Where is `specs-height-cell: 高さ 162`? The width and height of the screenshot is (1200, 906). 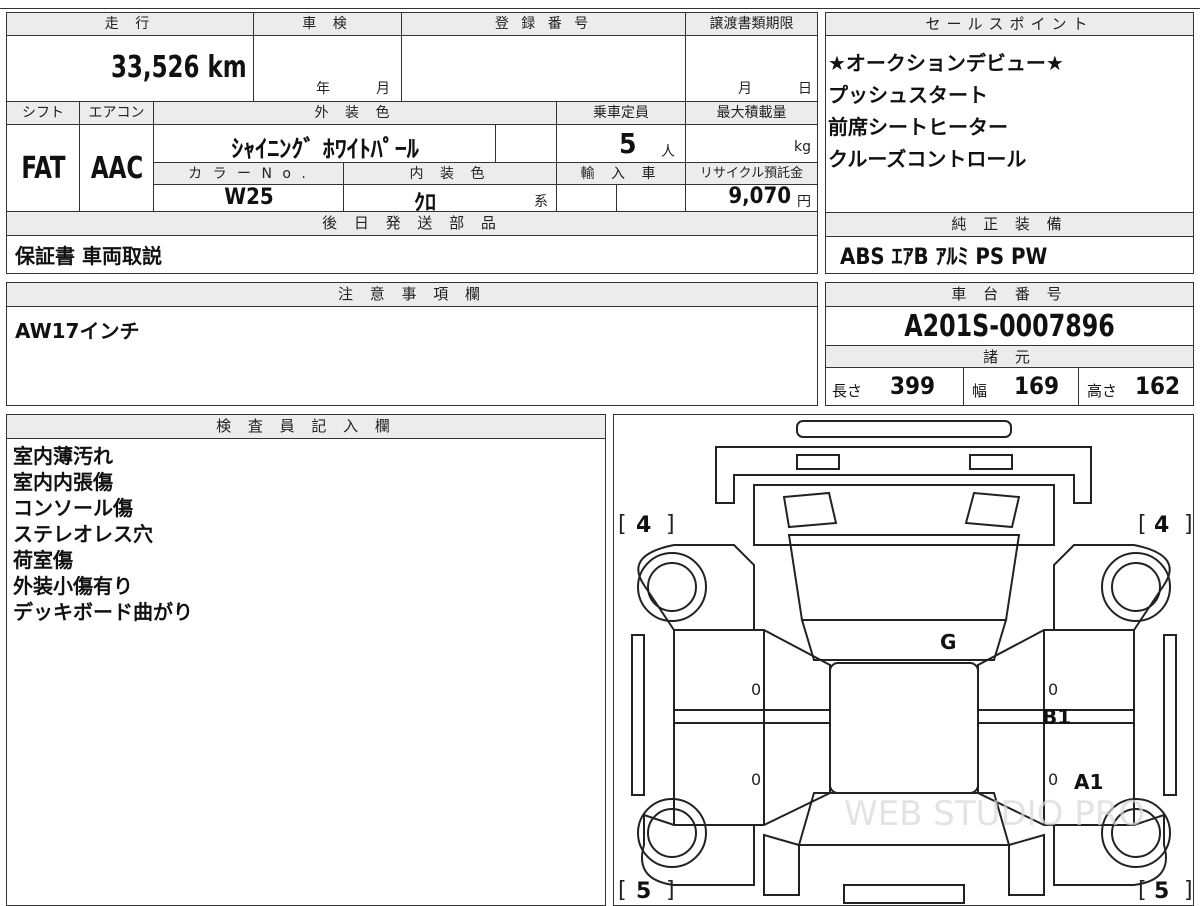
specs-height-cell: 高さ 162 is located at coordinates (1136, 386).